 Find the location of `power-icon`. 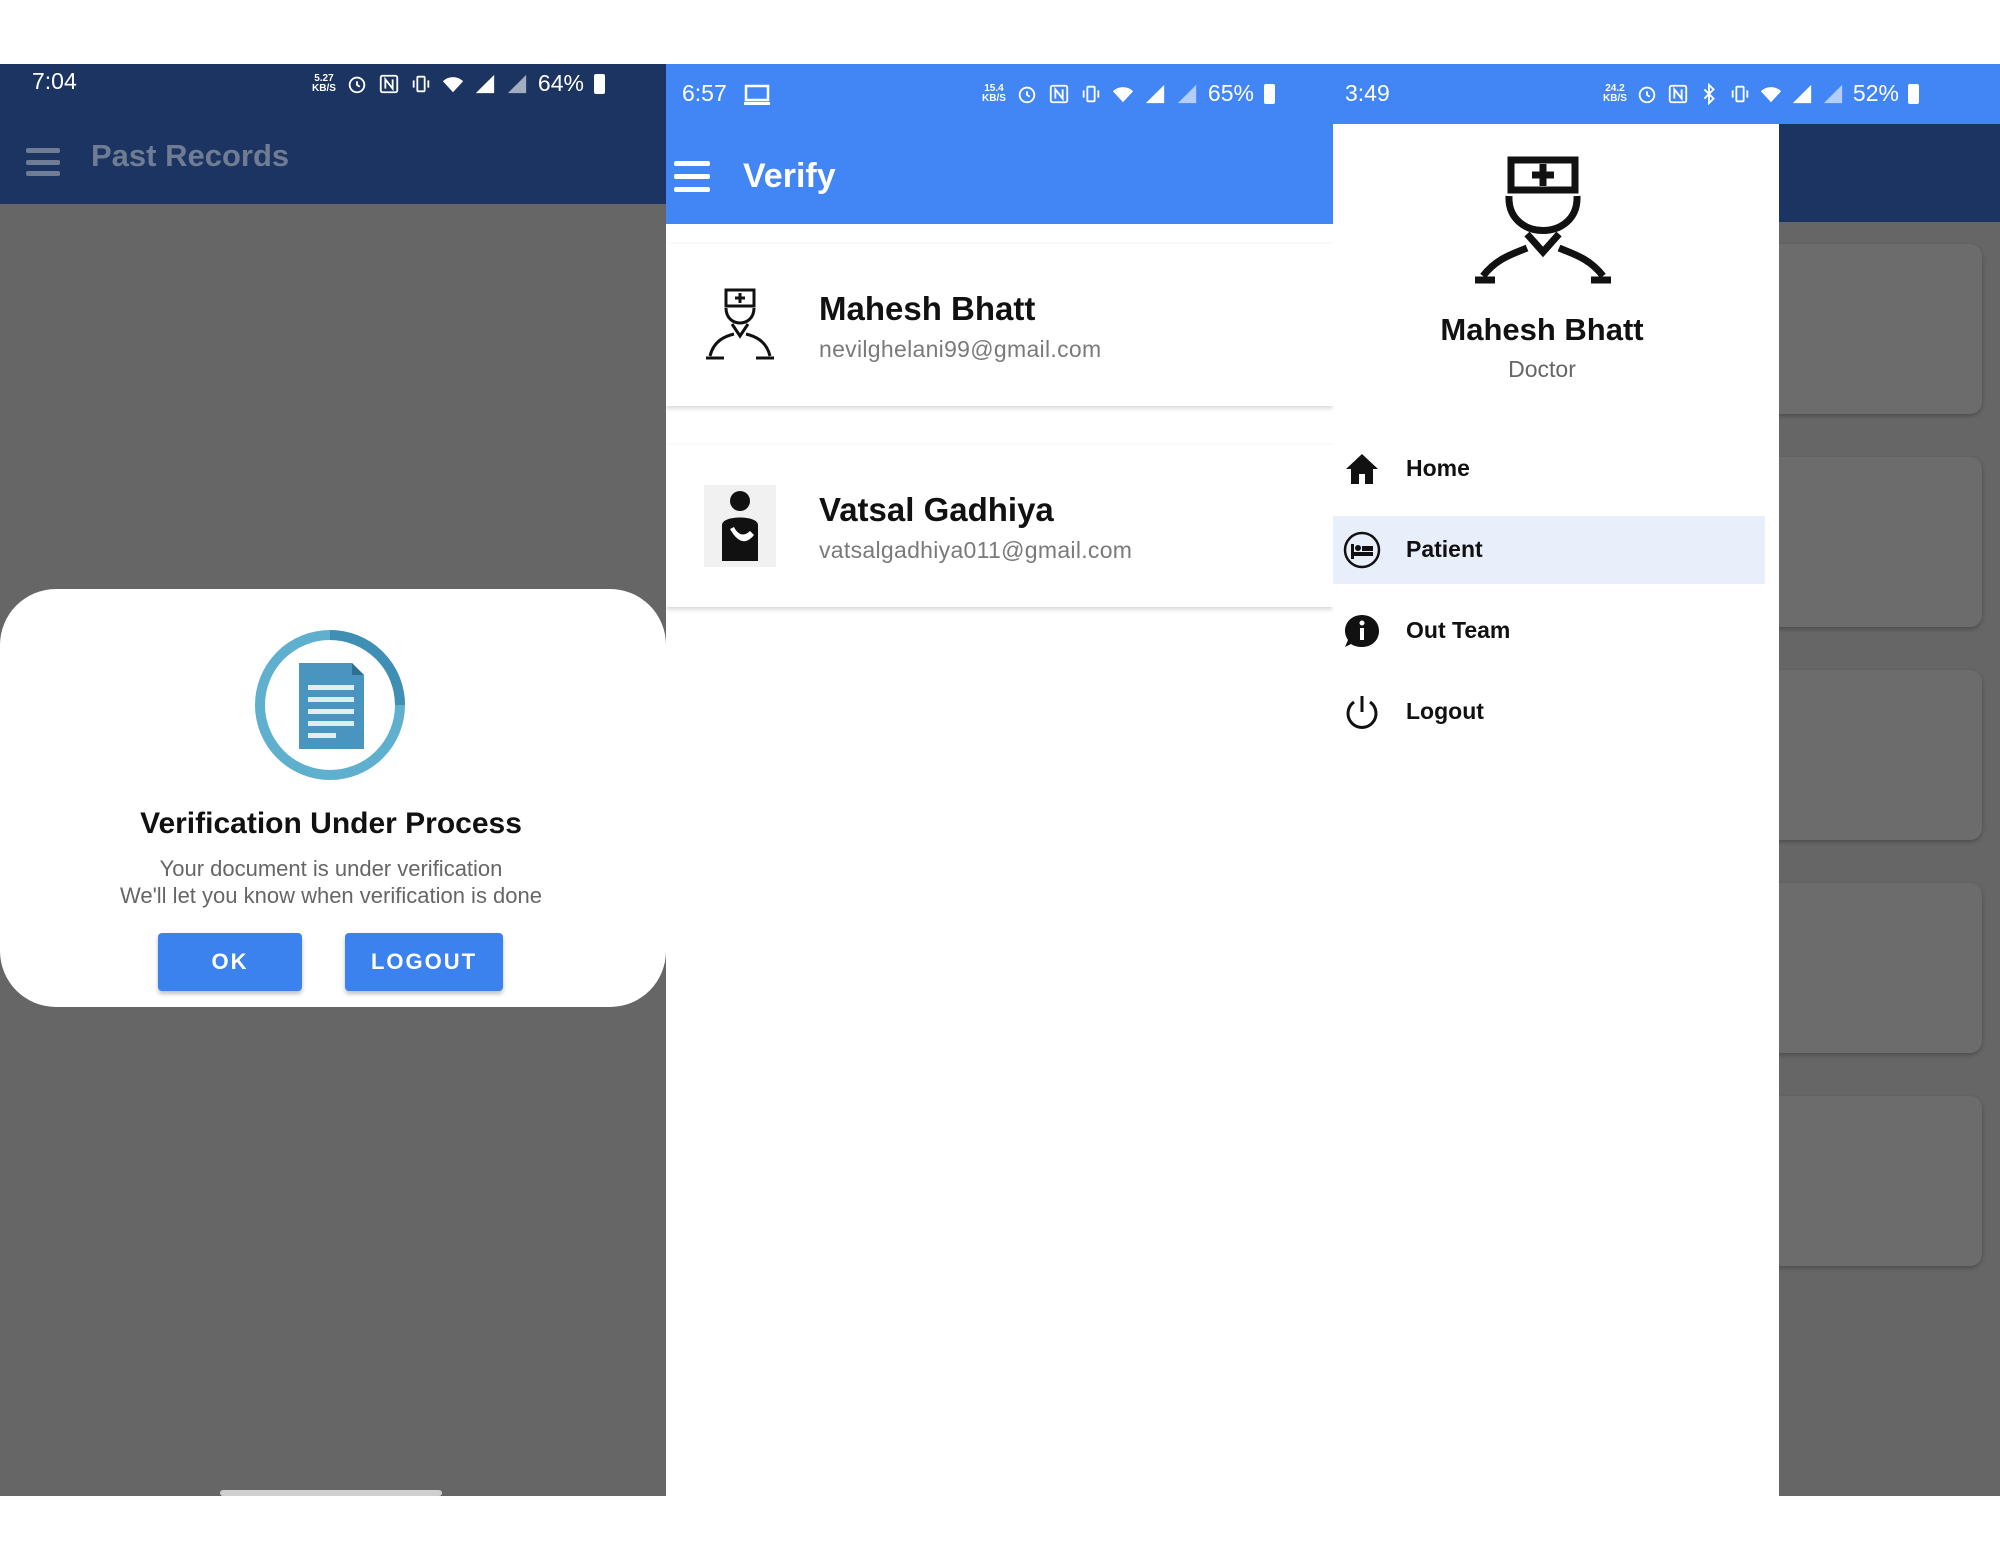

power-icon is located at coordinates (1362, 712).